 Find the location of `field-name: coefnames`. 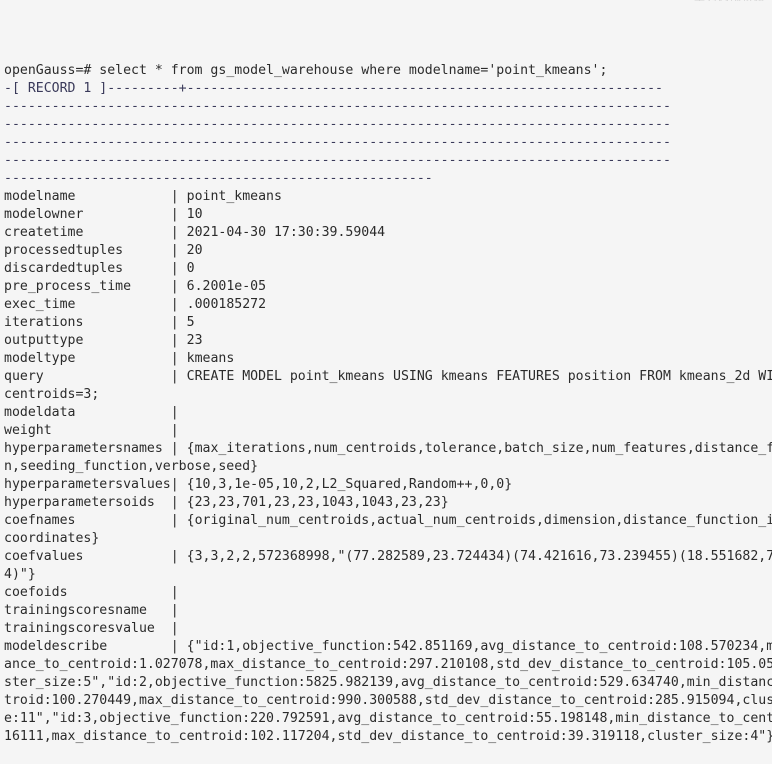

field-name: coefnames is located at coordinates (87, 520).